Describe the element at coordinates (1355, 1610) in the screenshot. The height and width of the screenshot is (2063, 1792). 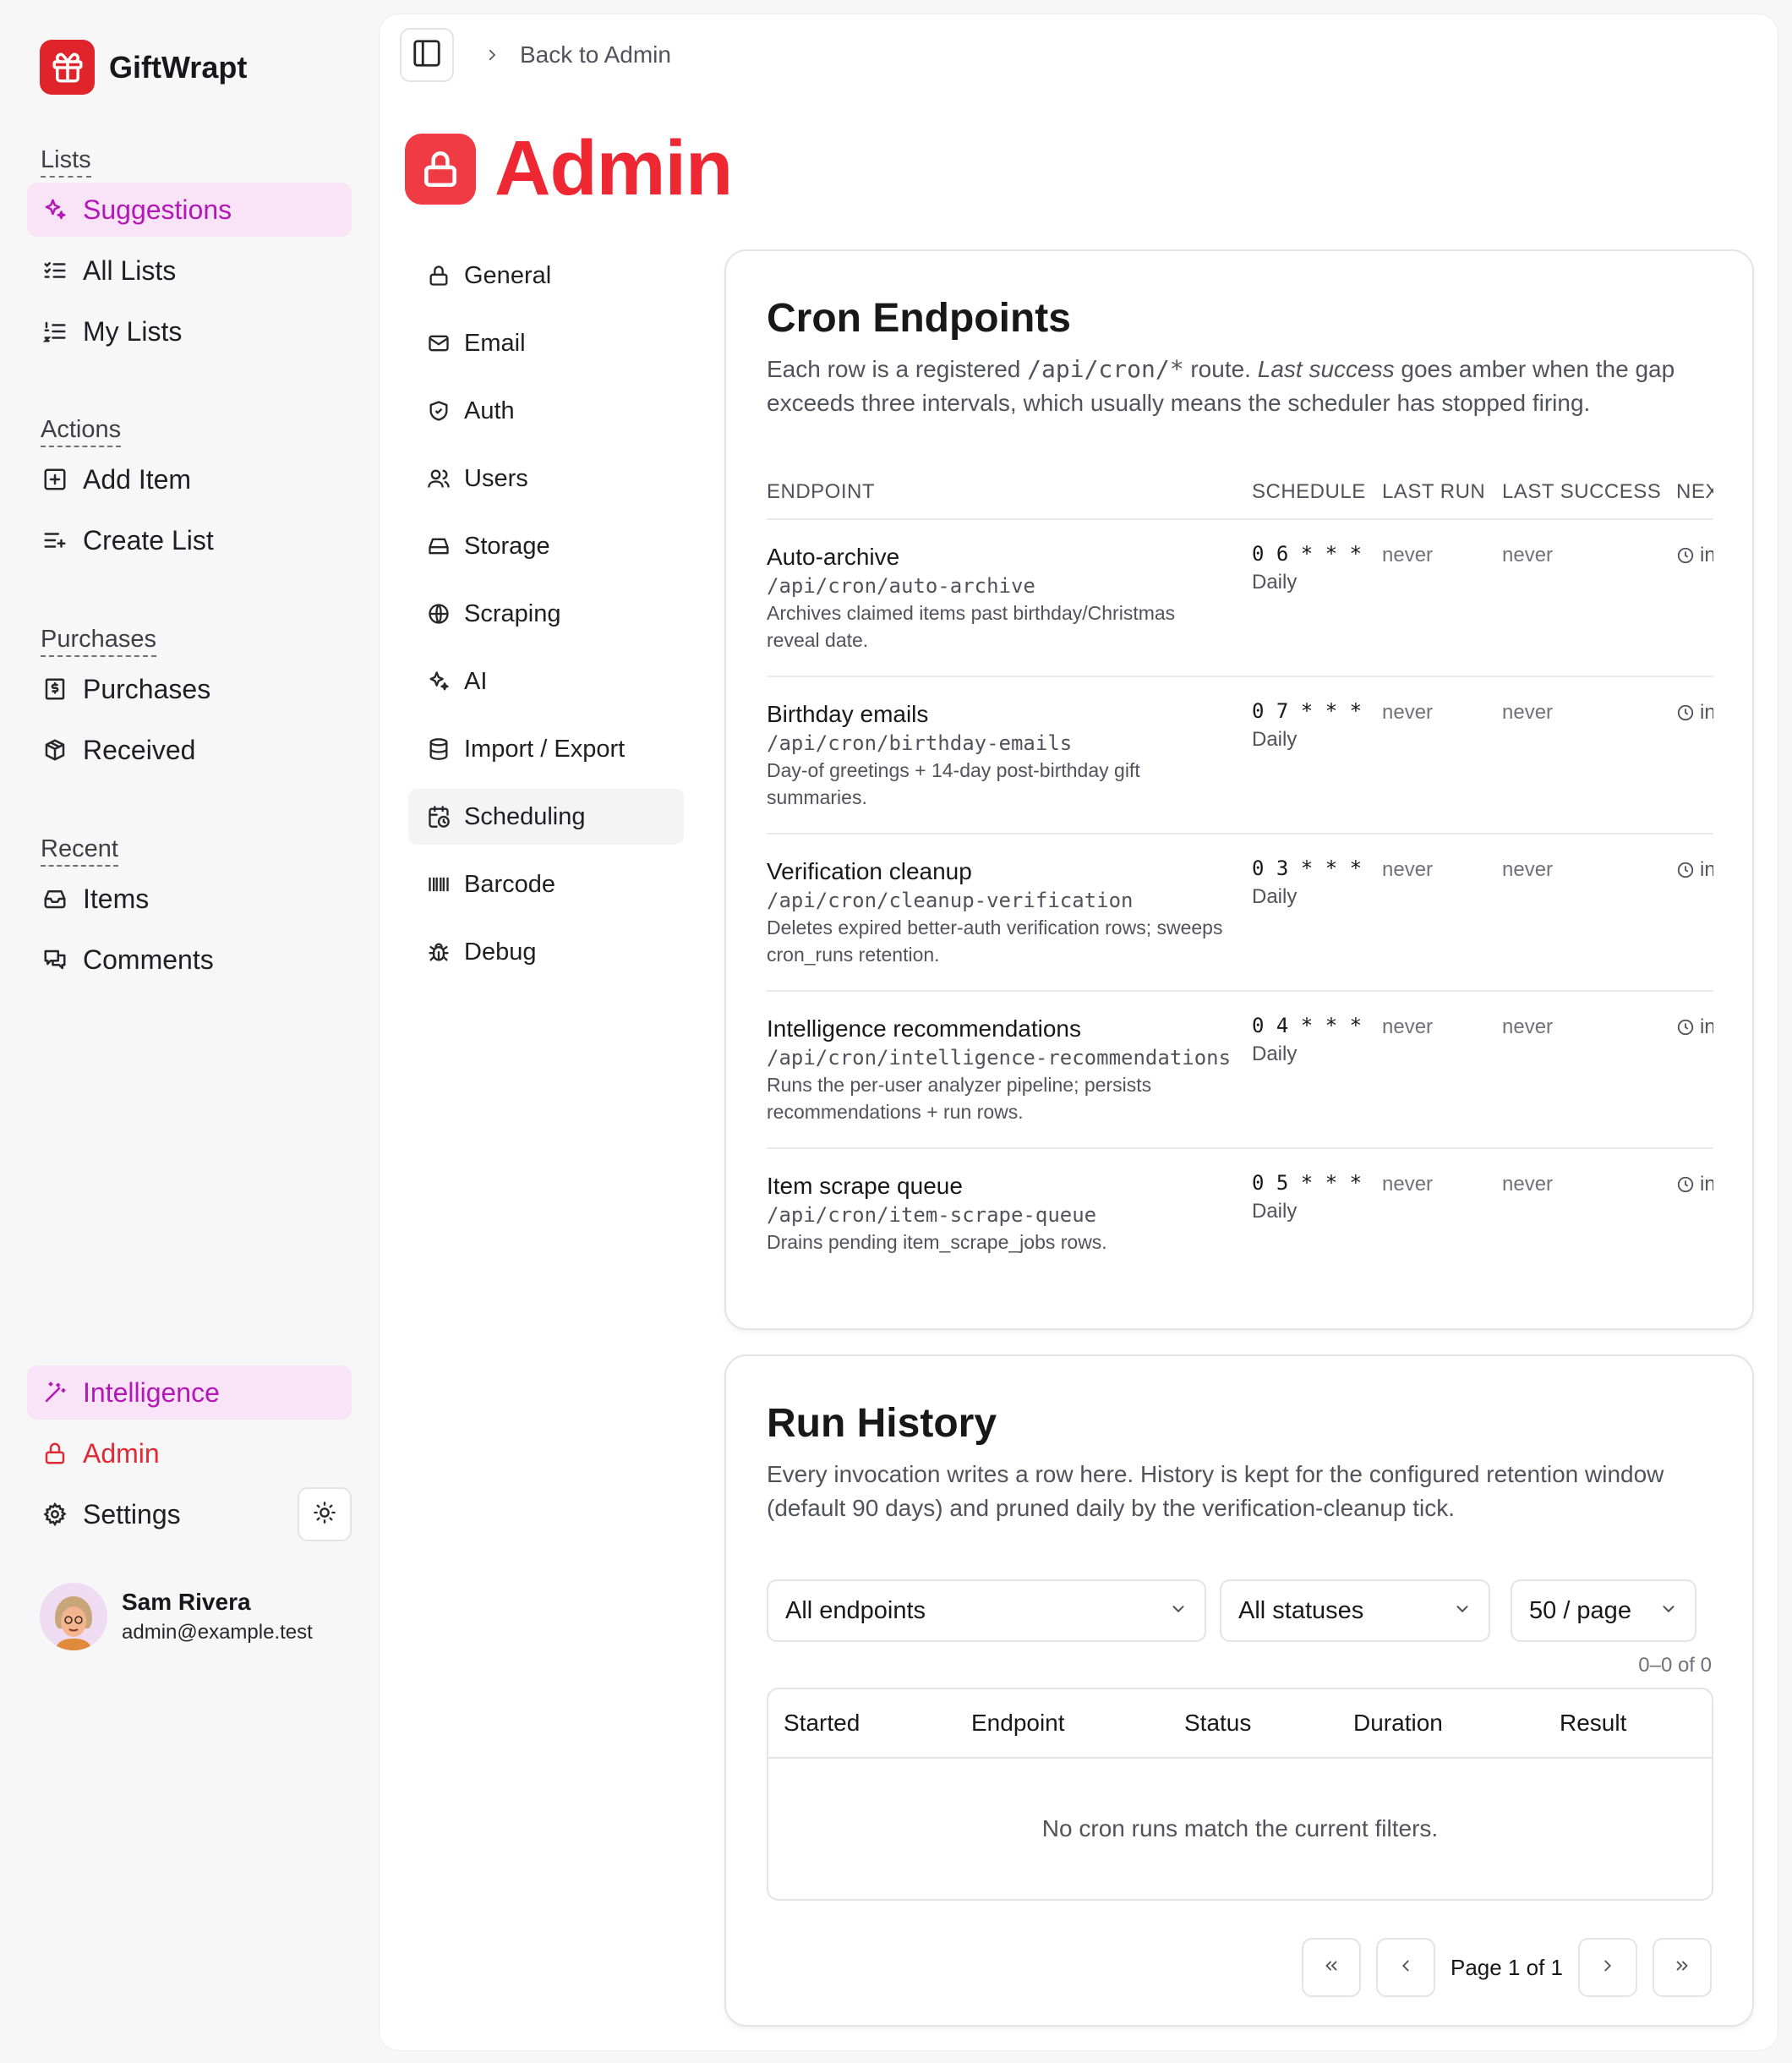
I see `status-filter-select: All statuses` at that location.